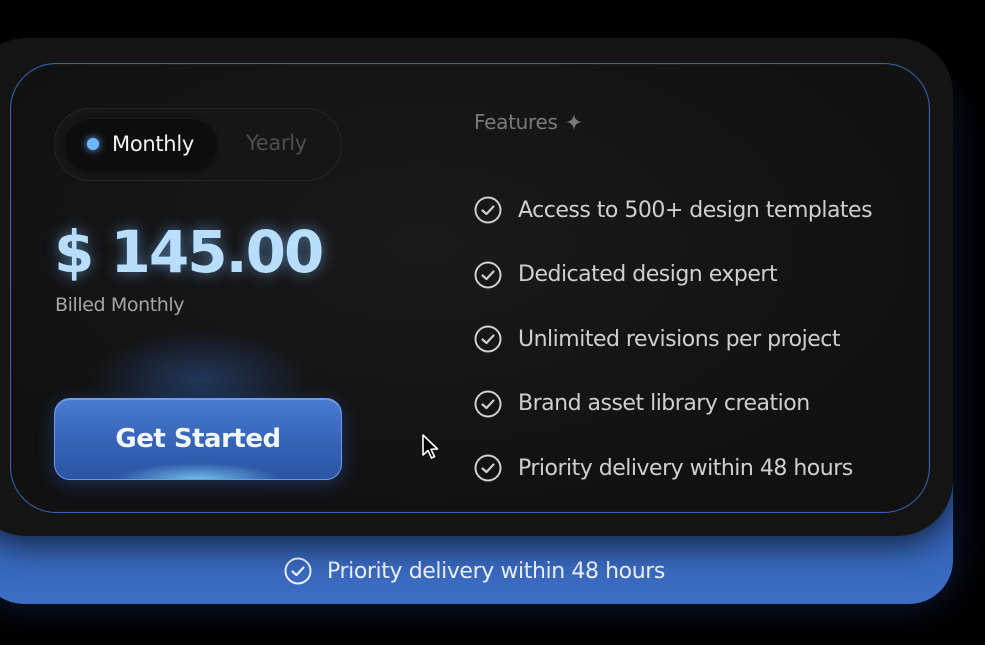  What do you see at coordinates (93, 144) in the screenshot?
I see `active-indicator-dot` at bounding box center [93, 144].